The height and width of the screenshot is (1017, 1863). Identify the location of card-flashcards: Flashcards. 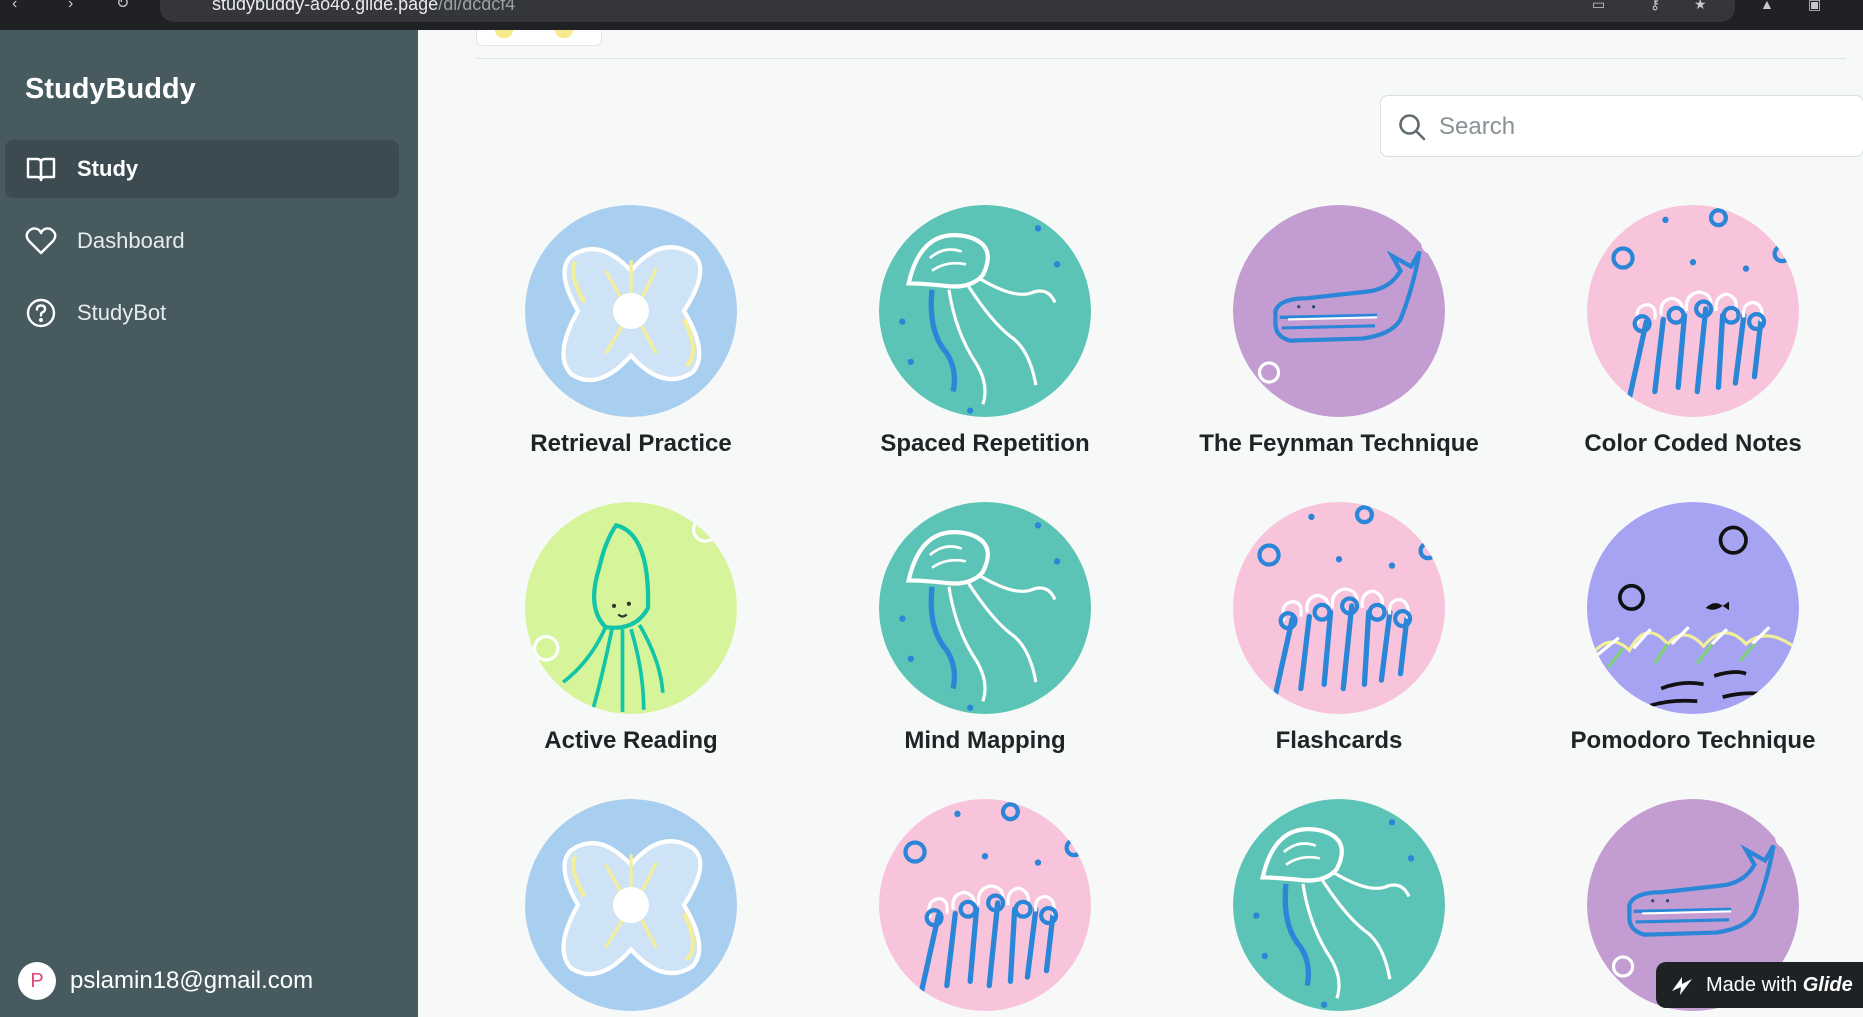
(1339, 628).